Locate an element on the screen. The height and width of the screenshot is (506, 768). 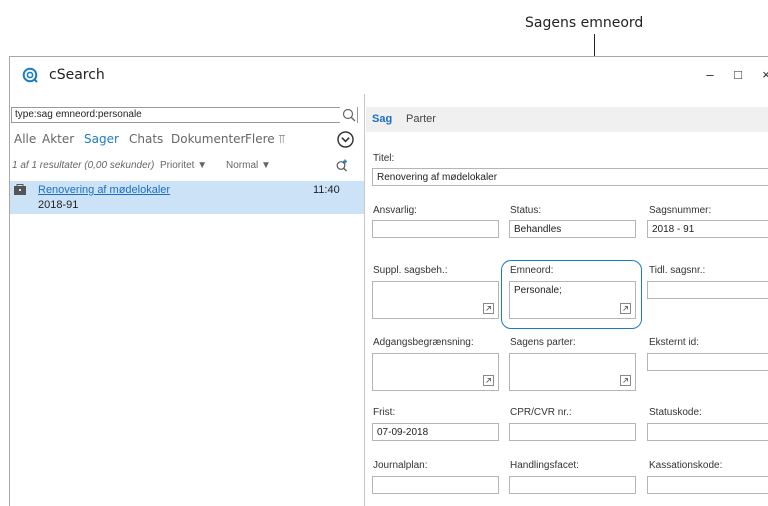
statuskode-label: Statuskode: is located at coordinates (675, 412).